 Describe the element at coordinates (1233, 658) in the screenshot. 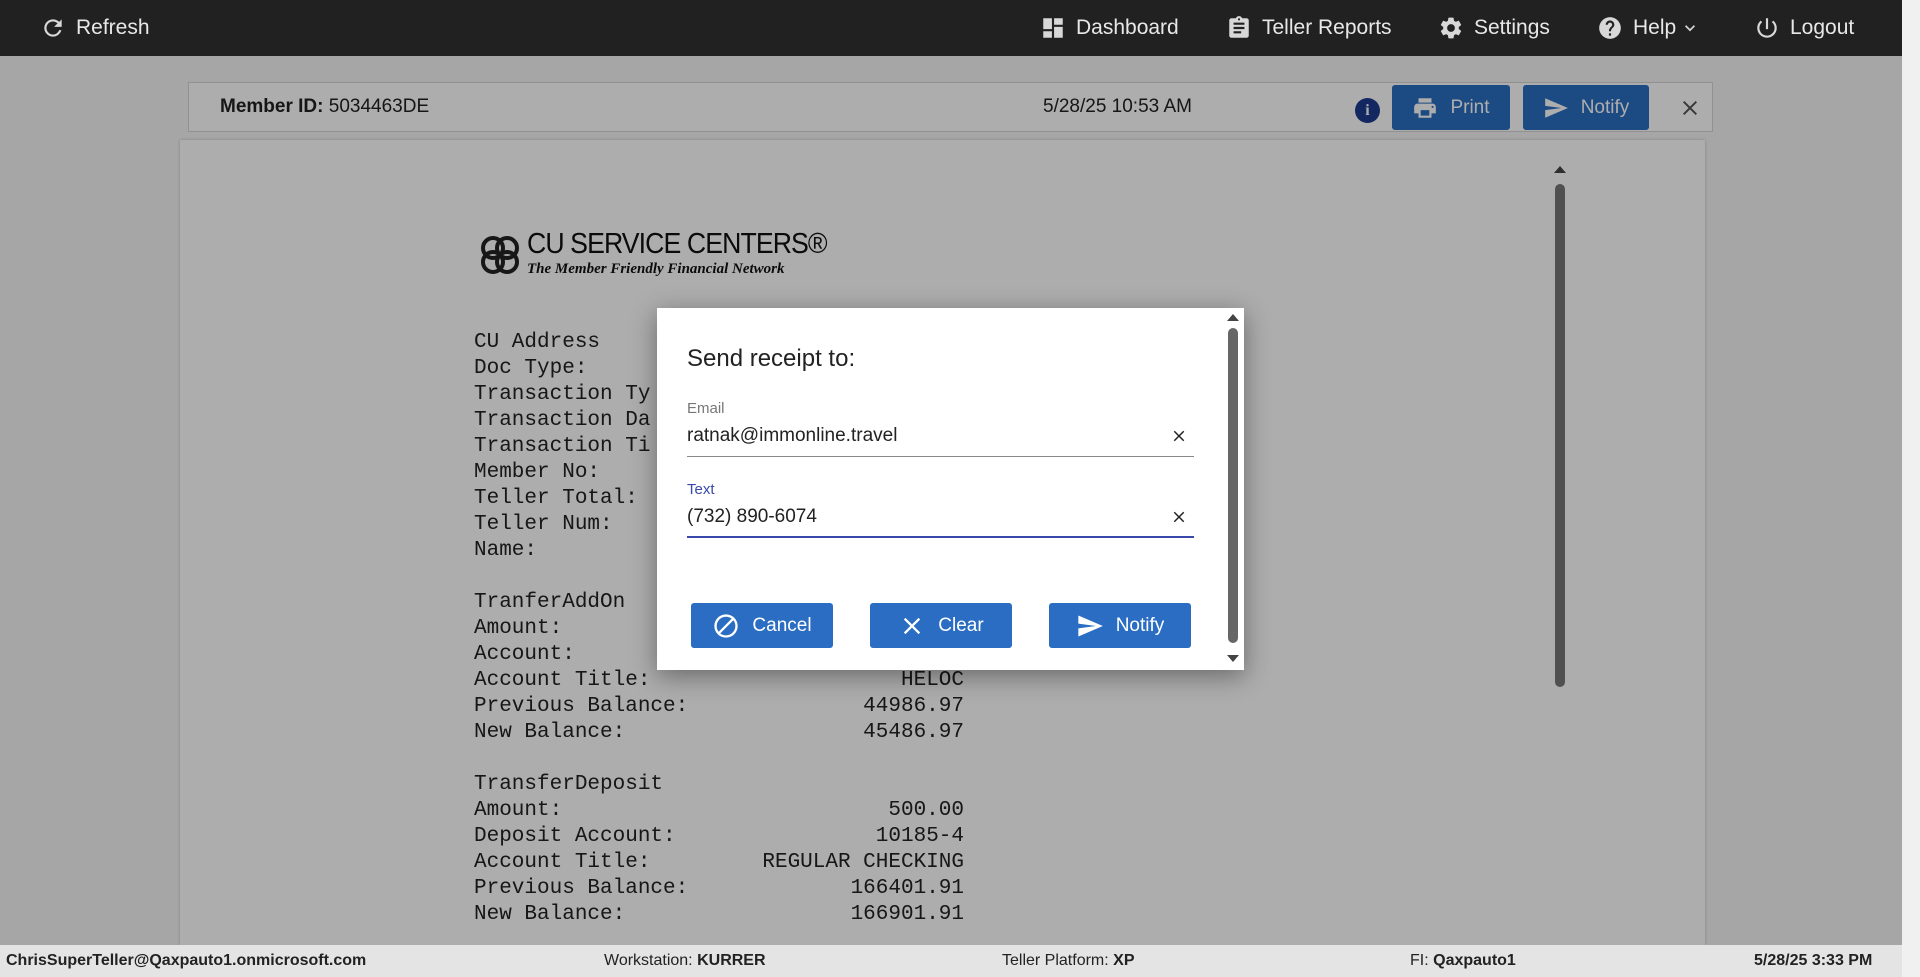

I see `dialog-scroll-down-arrow` at that location.